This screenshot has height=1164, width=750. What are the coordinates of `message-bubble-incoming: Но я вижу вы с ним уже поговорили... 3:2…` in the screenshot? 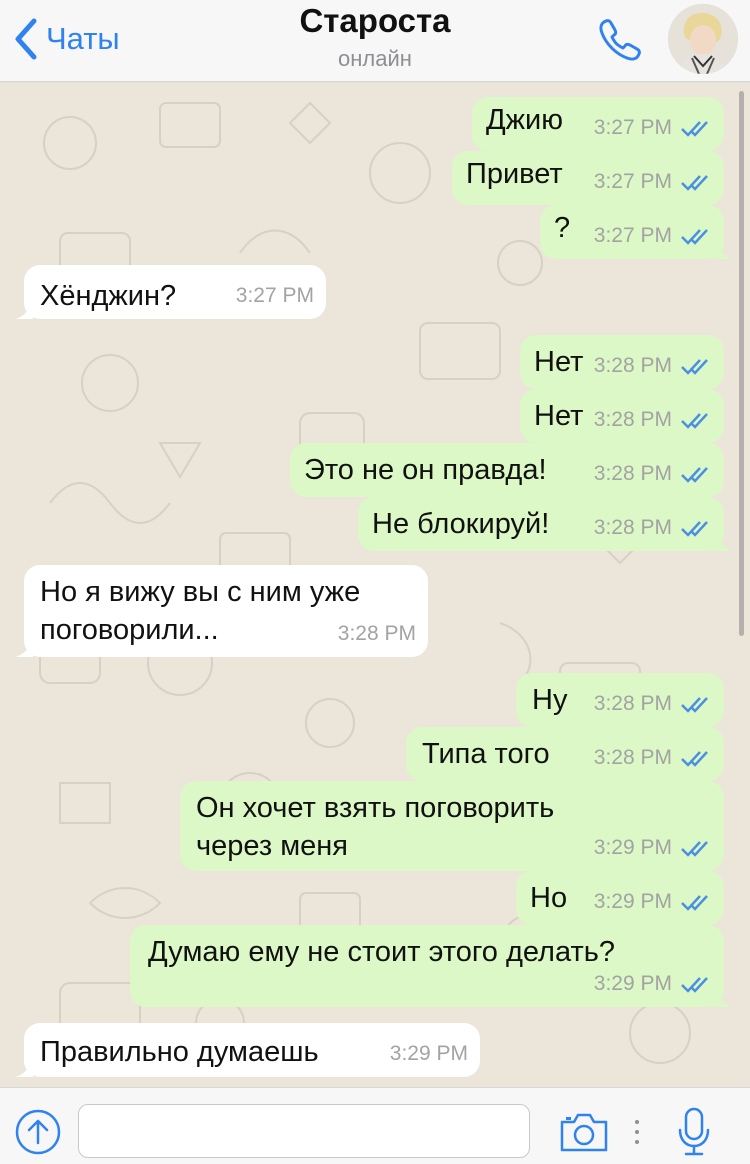 It's located at (221, 611).